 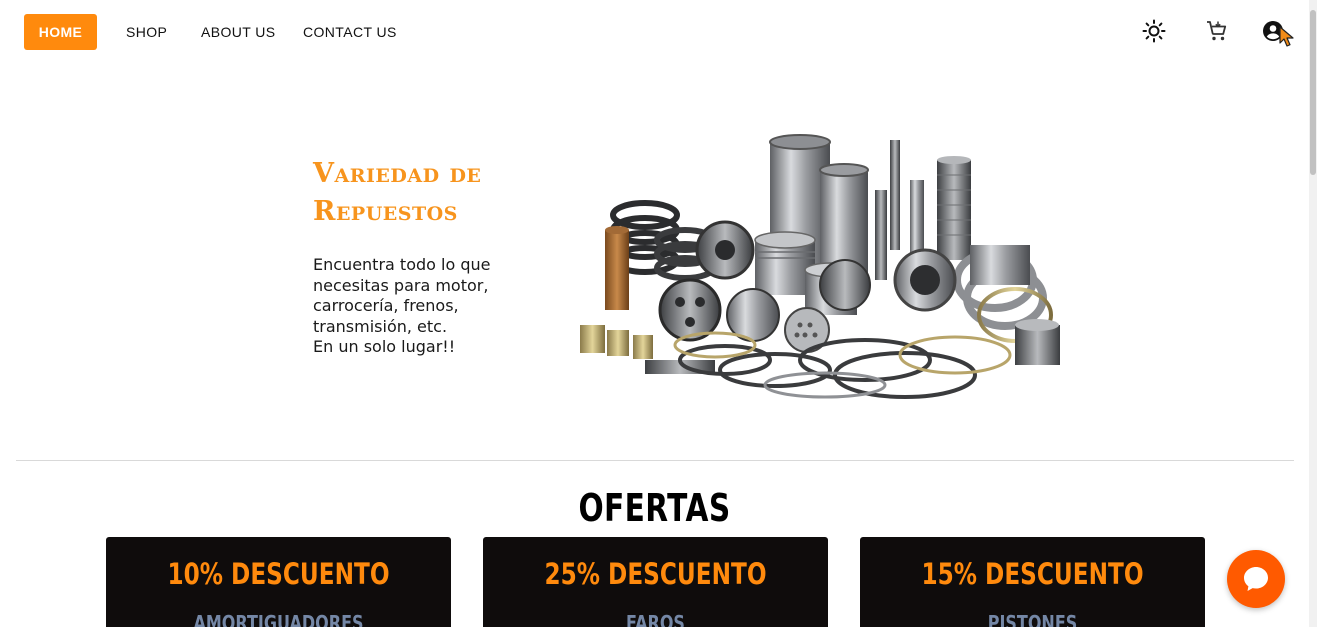 What do you see at coordinates (146, 32) in the screenshot?
I see `nav-shop-link: SHOP` at bounding box center [146, 32].